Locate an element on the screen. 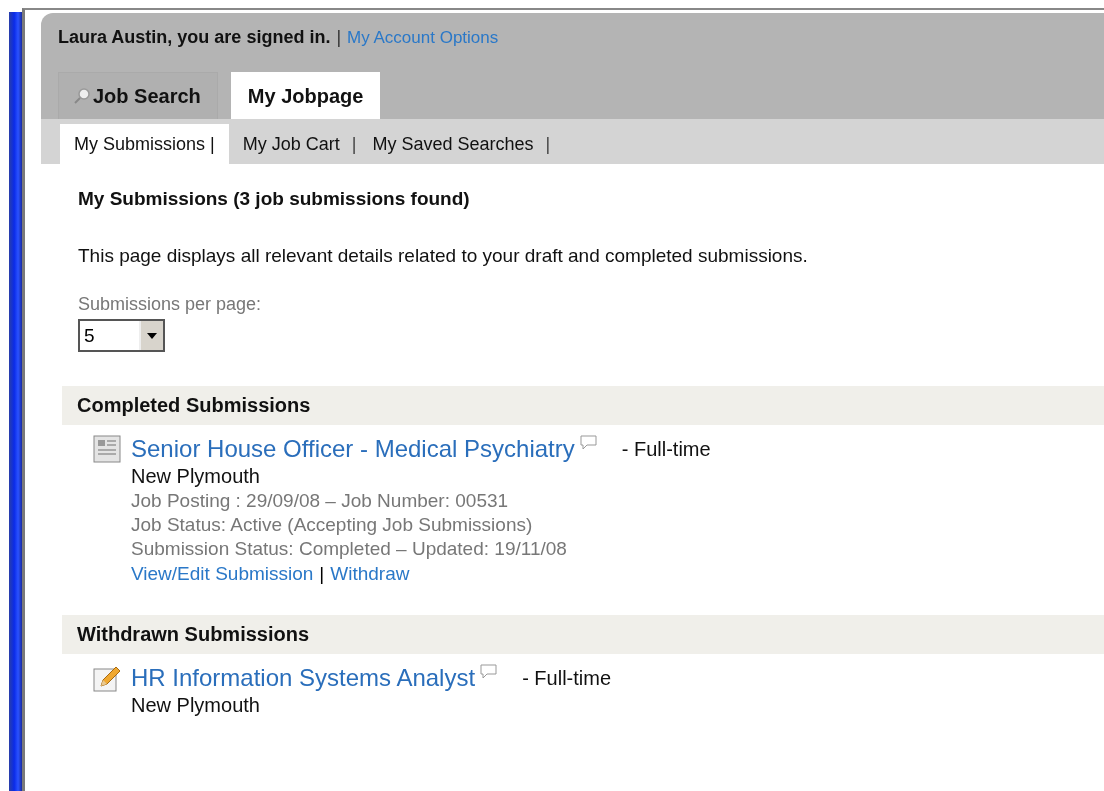  per-page-select: 5 is located at coordinates (121, 335).